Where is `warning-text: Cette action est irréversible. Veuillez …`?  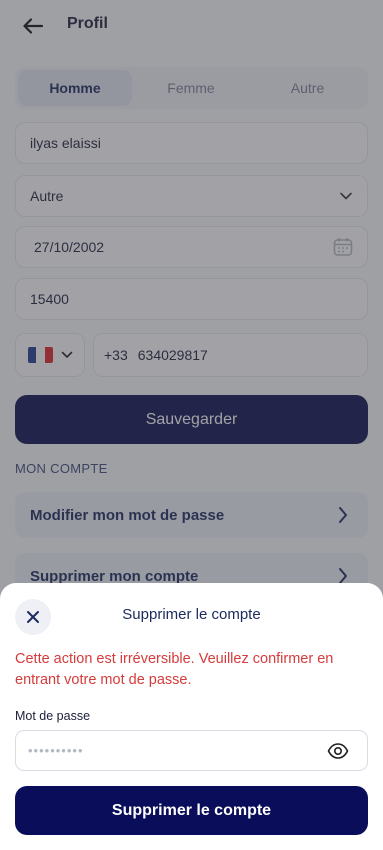 warning-text: Cette action est irréversible. Veuillez … is located at coordinates (174, 669).